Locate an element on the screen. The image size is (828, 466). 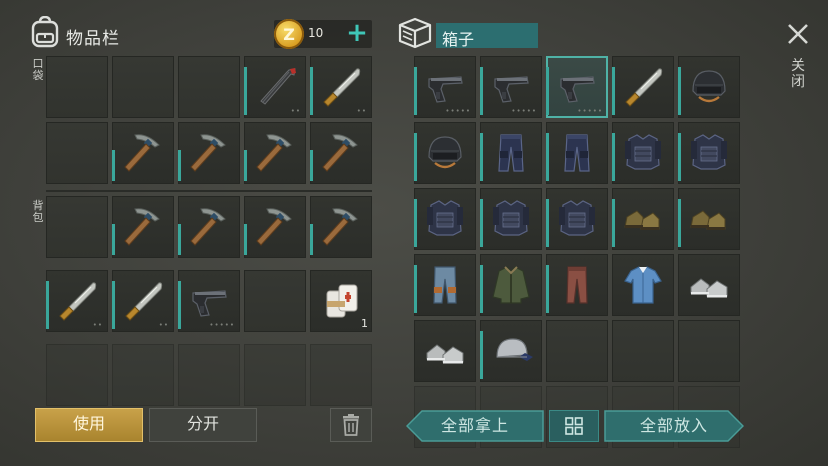
inventory-slot: ••••• is located at coordinates (209, 301).